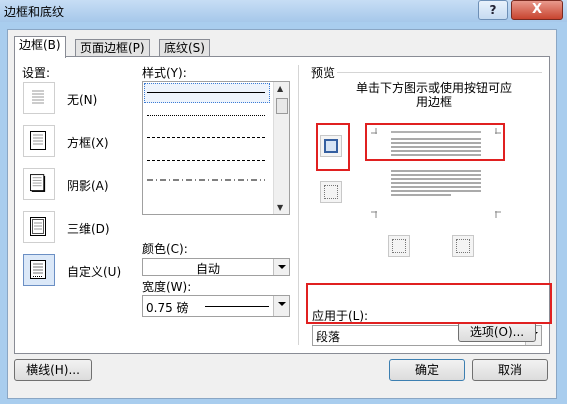 Image resolution: width=567 pixels, height=404 pixels. I want to click on width-value: 0.75 磅, so click(167, 308).